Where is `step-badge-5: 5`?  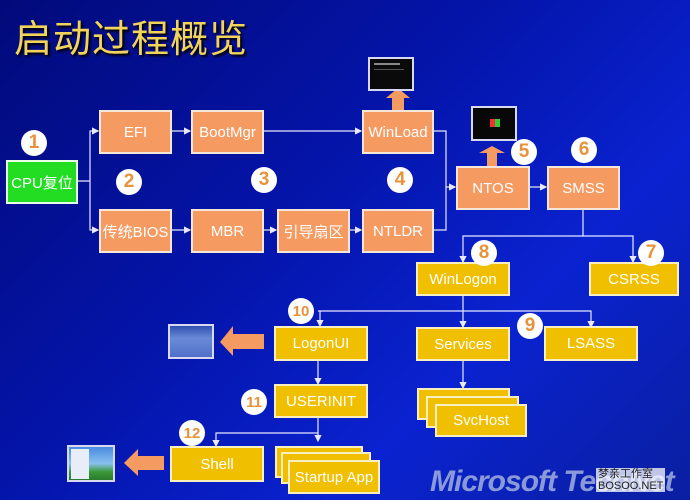 step-badge-5: 5 is located at coordinates (524, 152).